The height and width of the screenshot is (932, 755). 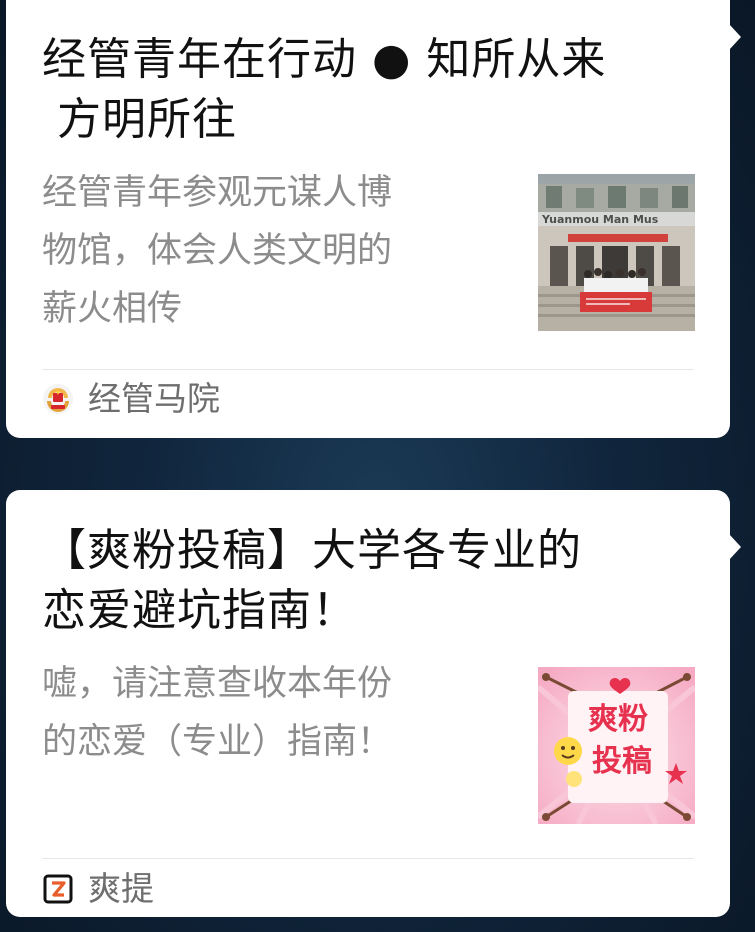 I want to click on thumbnail-sign-text: Yuanmou Man Mus, so click(x=600, y=219).